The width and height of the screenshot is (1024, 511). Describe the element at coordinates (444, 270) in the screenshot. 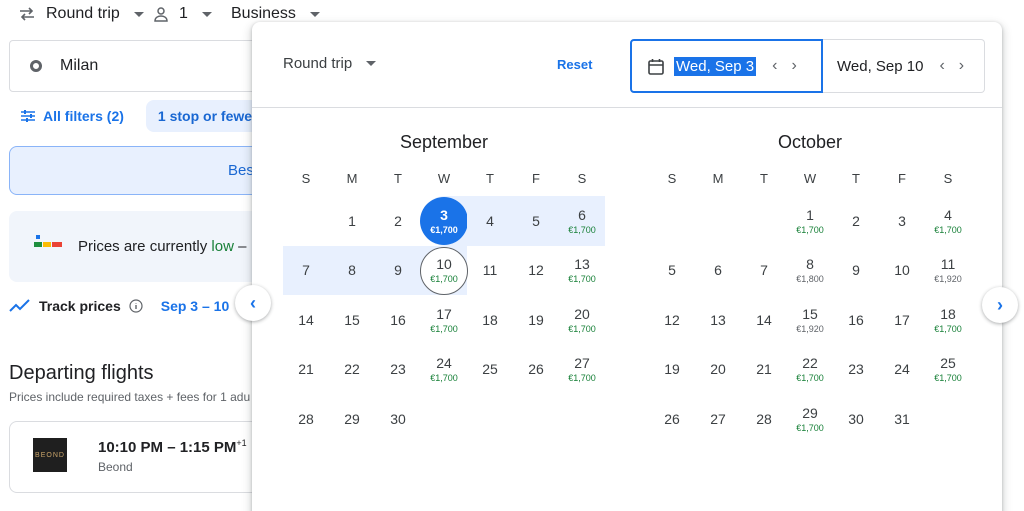

I see `calendar-day: 10 €1,700` at that location.